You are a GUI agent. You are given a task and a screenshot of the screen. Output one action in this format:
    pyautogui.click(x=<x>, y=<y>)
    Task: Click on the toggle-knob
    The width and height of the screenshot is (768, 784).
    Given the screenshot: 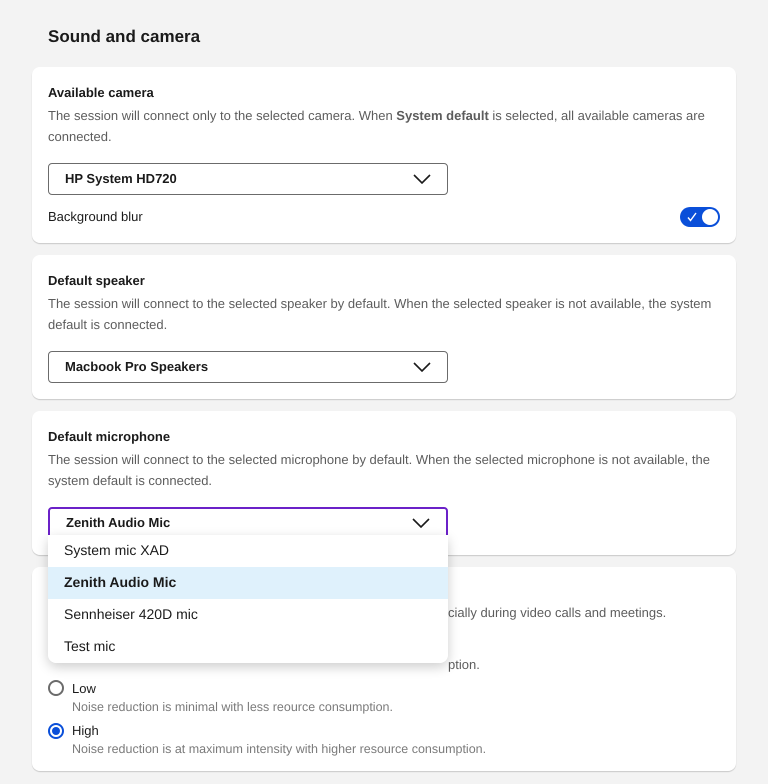 What is the action you would take?
    pyautogui.click(x=710, y=216)
    